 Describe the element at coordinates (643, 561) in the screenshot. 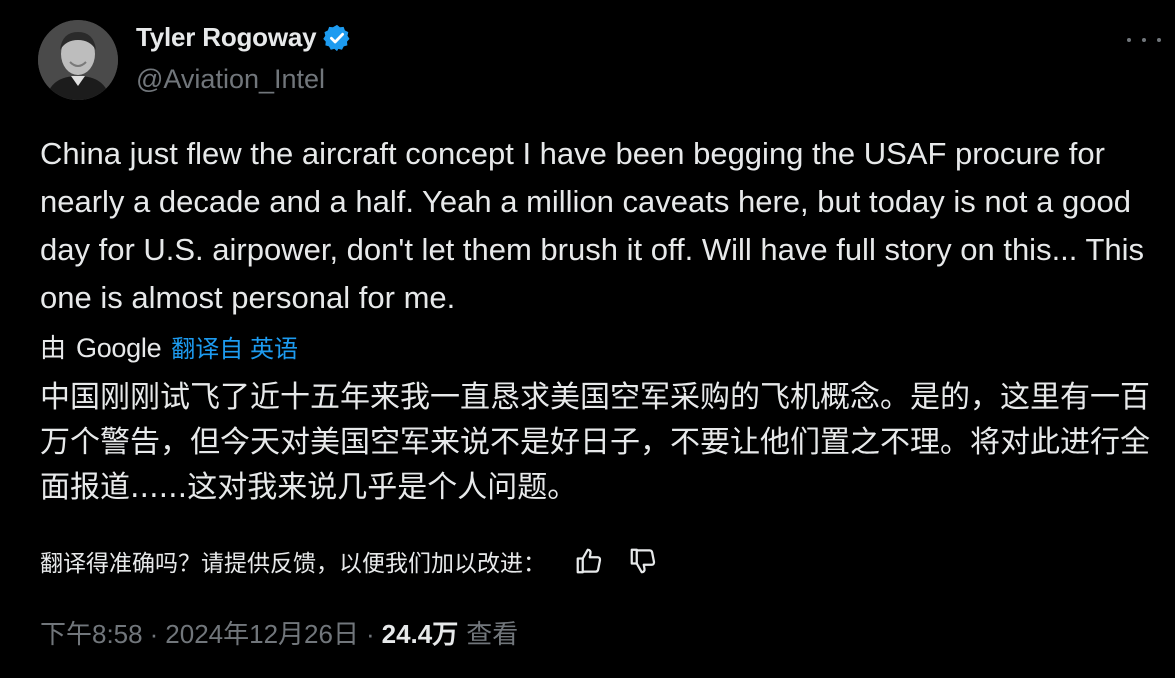

I see `thumbs-down-icon` at that location.